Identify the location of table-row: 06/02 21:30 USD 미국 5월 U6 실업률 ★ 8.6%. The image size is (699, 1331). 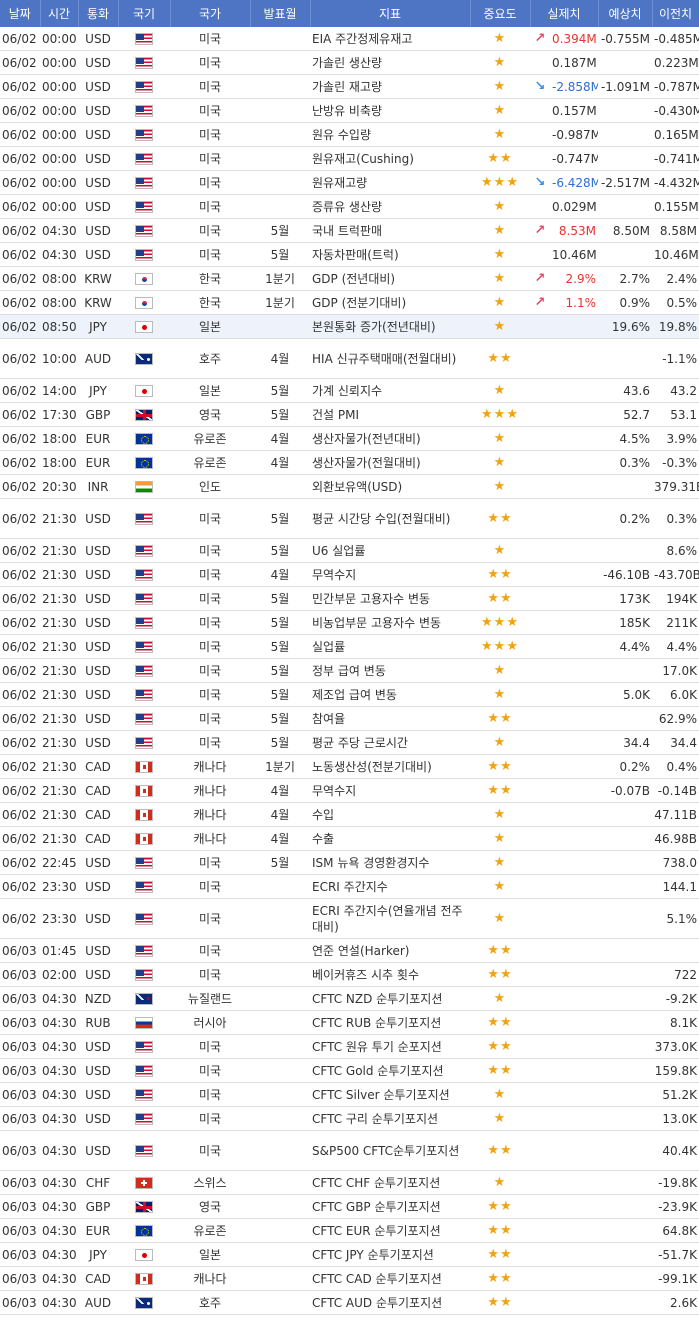
(349, 550).